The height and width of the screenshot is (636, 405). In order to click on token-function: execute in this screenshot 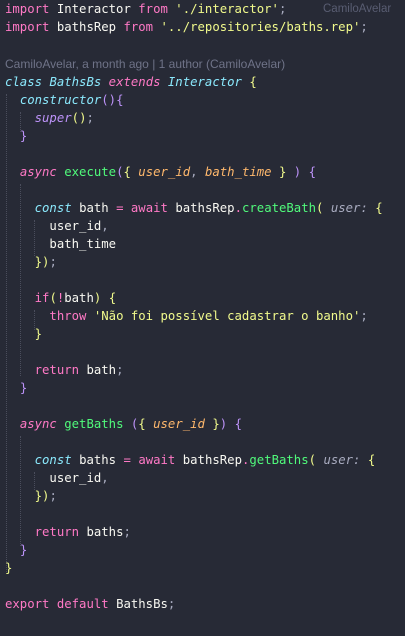, I will do `click(90, 172)`.